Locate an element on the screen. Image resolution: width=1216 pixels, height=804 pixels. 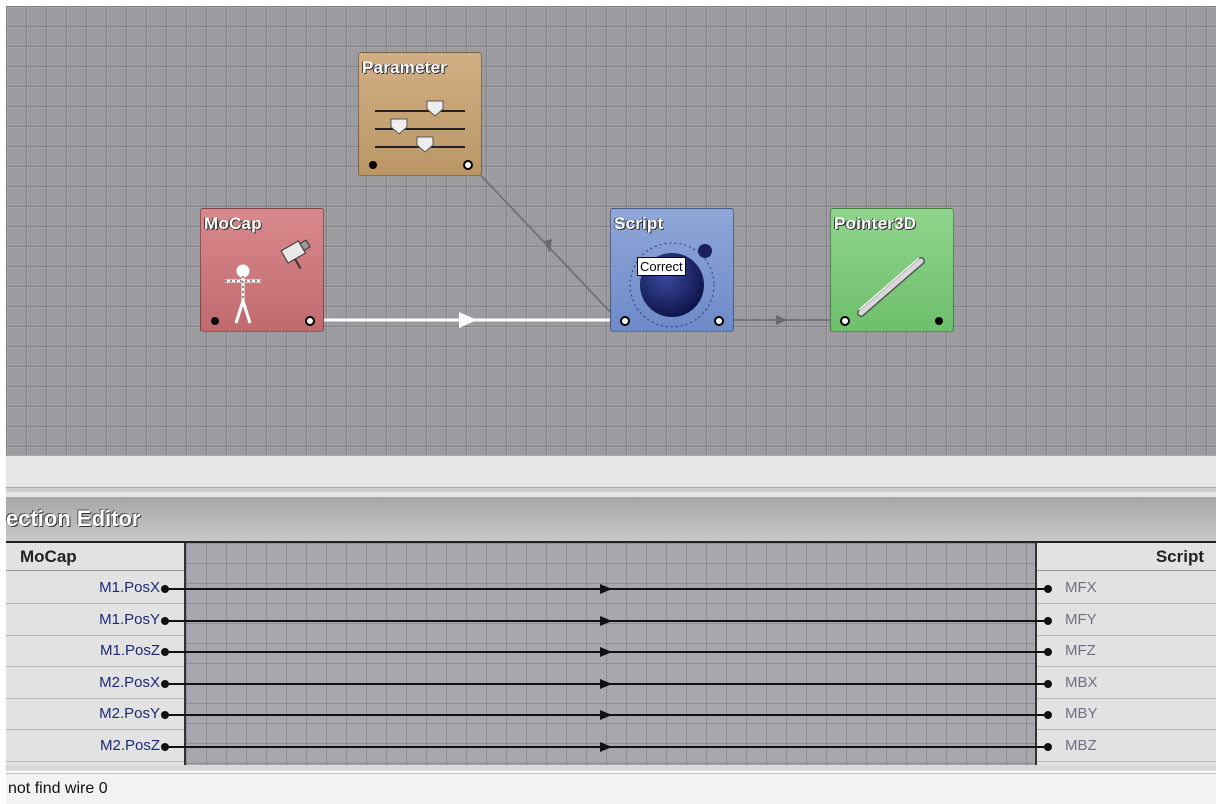
target-port-row: MFX is located at coordinates (1126, 588).